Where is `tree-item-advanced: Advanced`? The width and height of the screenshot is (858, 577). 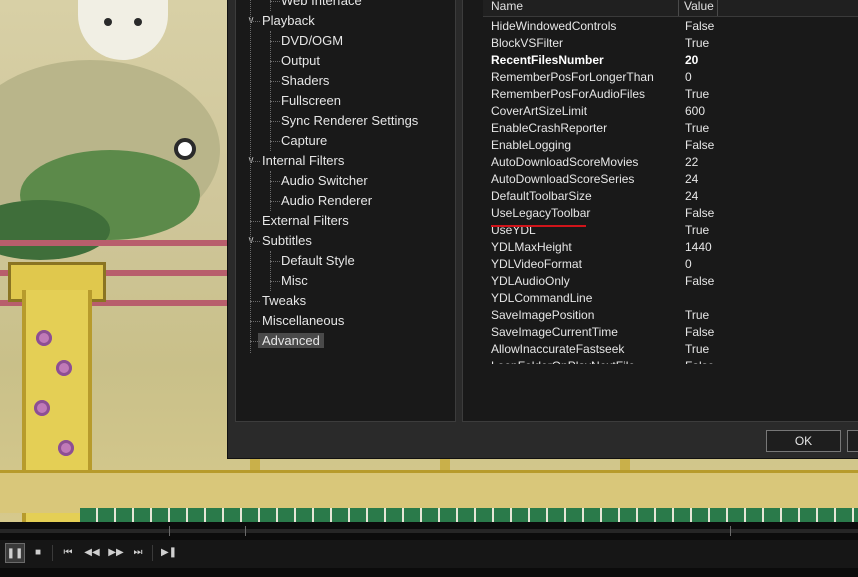 tree-item-advanced: Advanced is located at coordinates (291, 341).